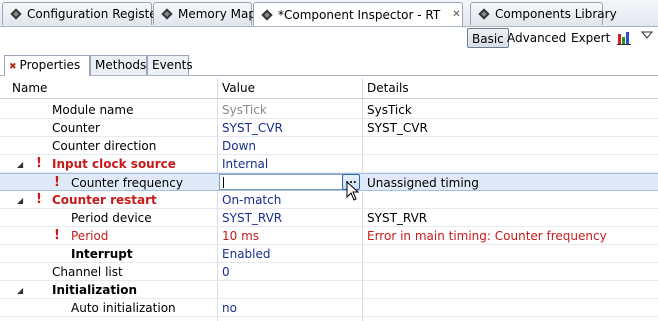  I want to click on property-value: SysTick, so click(244, 110).